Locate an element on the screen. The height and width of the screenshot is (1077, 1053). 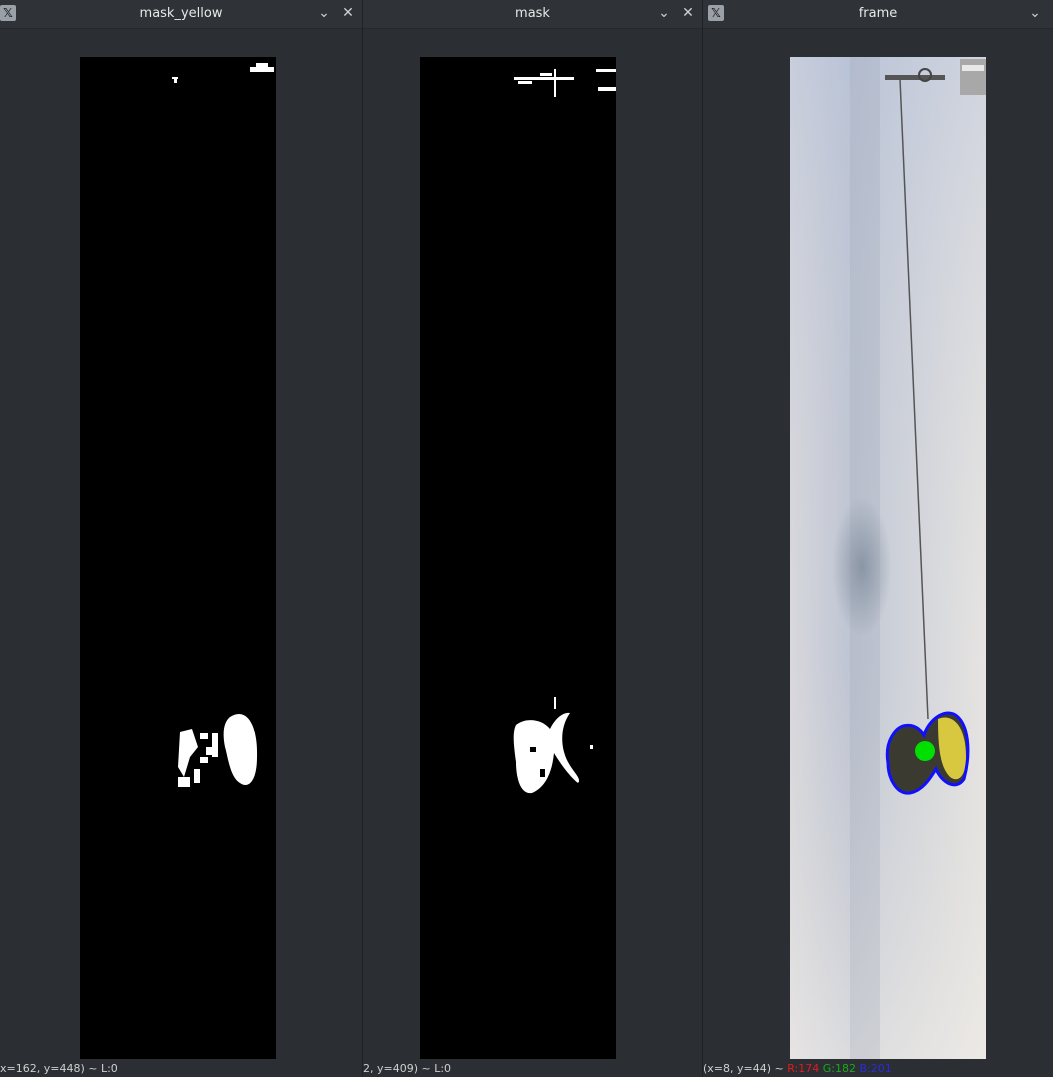
titlebar: 𝕏 mask_yellow ⌄ ✕ is located at coordinates (181, 14).